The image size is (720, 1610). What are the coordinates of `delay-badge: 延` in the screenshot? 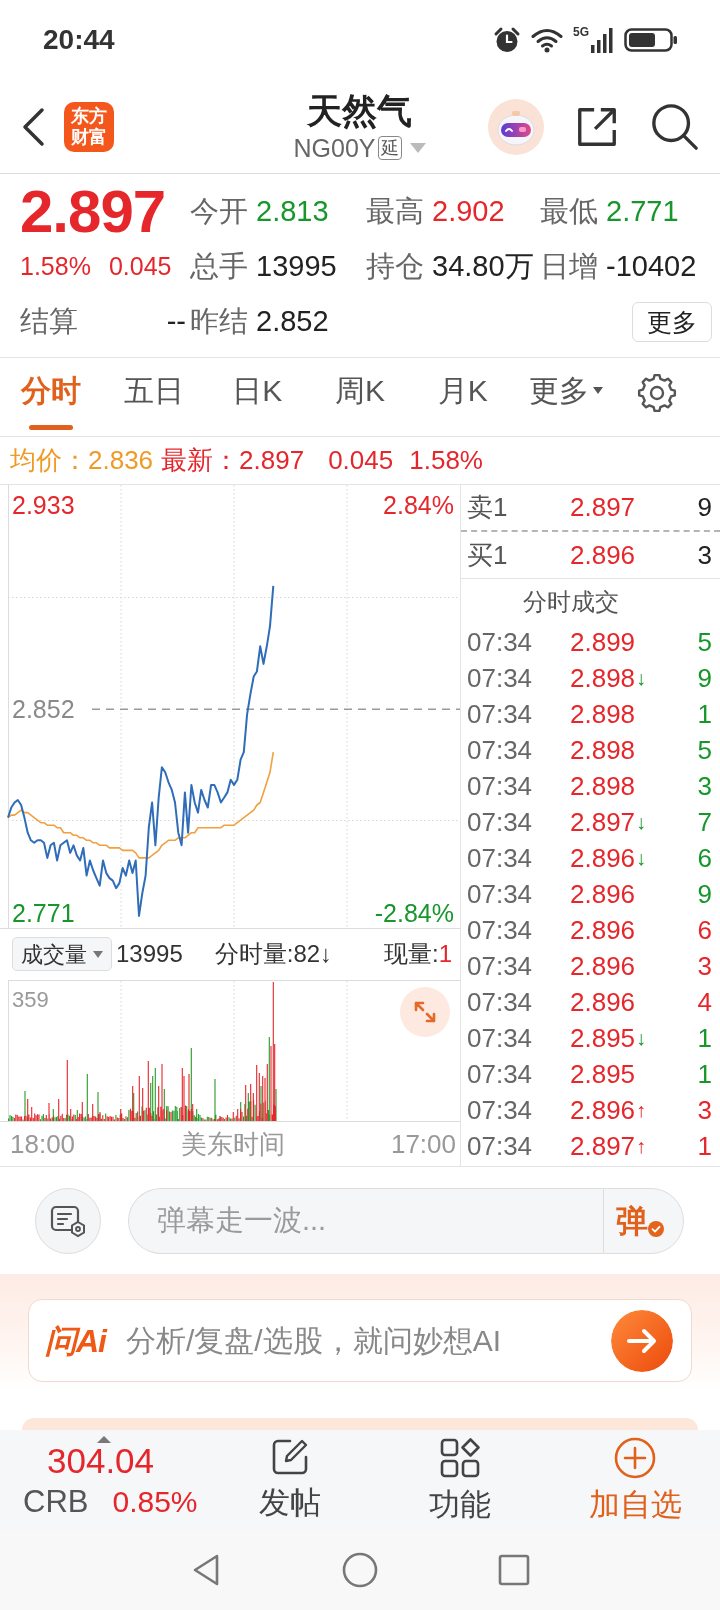 It's located at (390, 147).